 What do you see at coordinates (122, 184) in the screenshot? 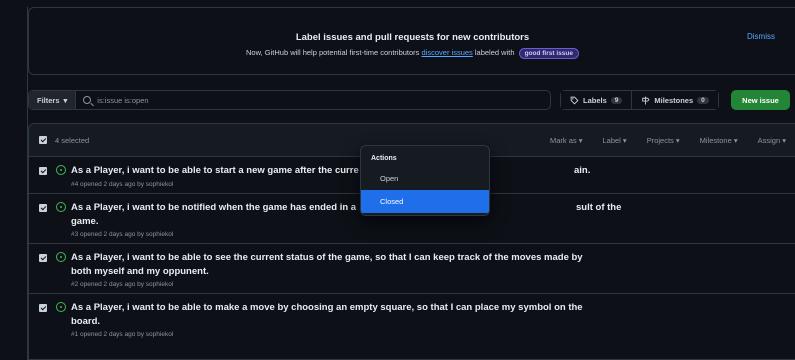
I see `issue-meta: #4 opened 2 days ago by sophiekol` at bounding box center [122, 184].